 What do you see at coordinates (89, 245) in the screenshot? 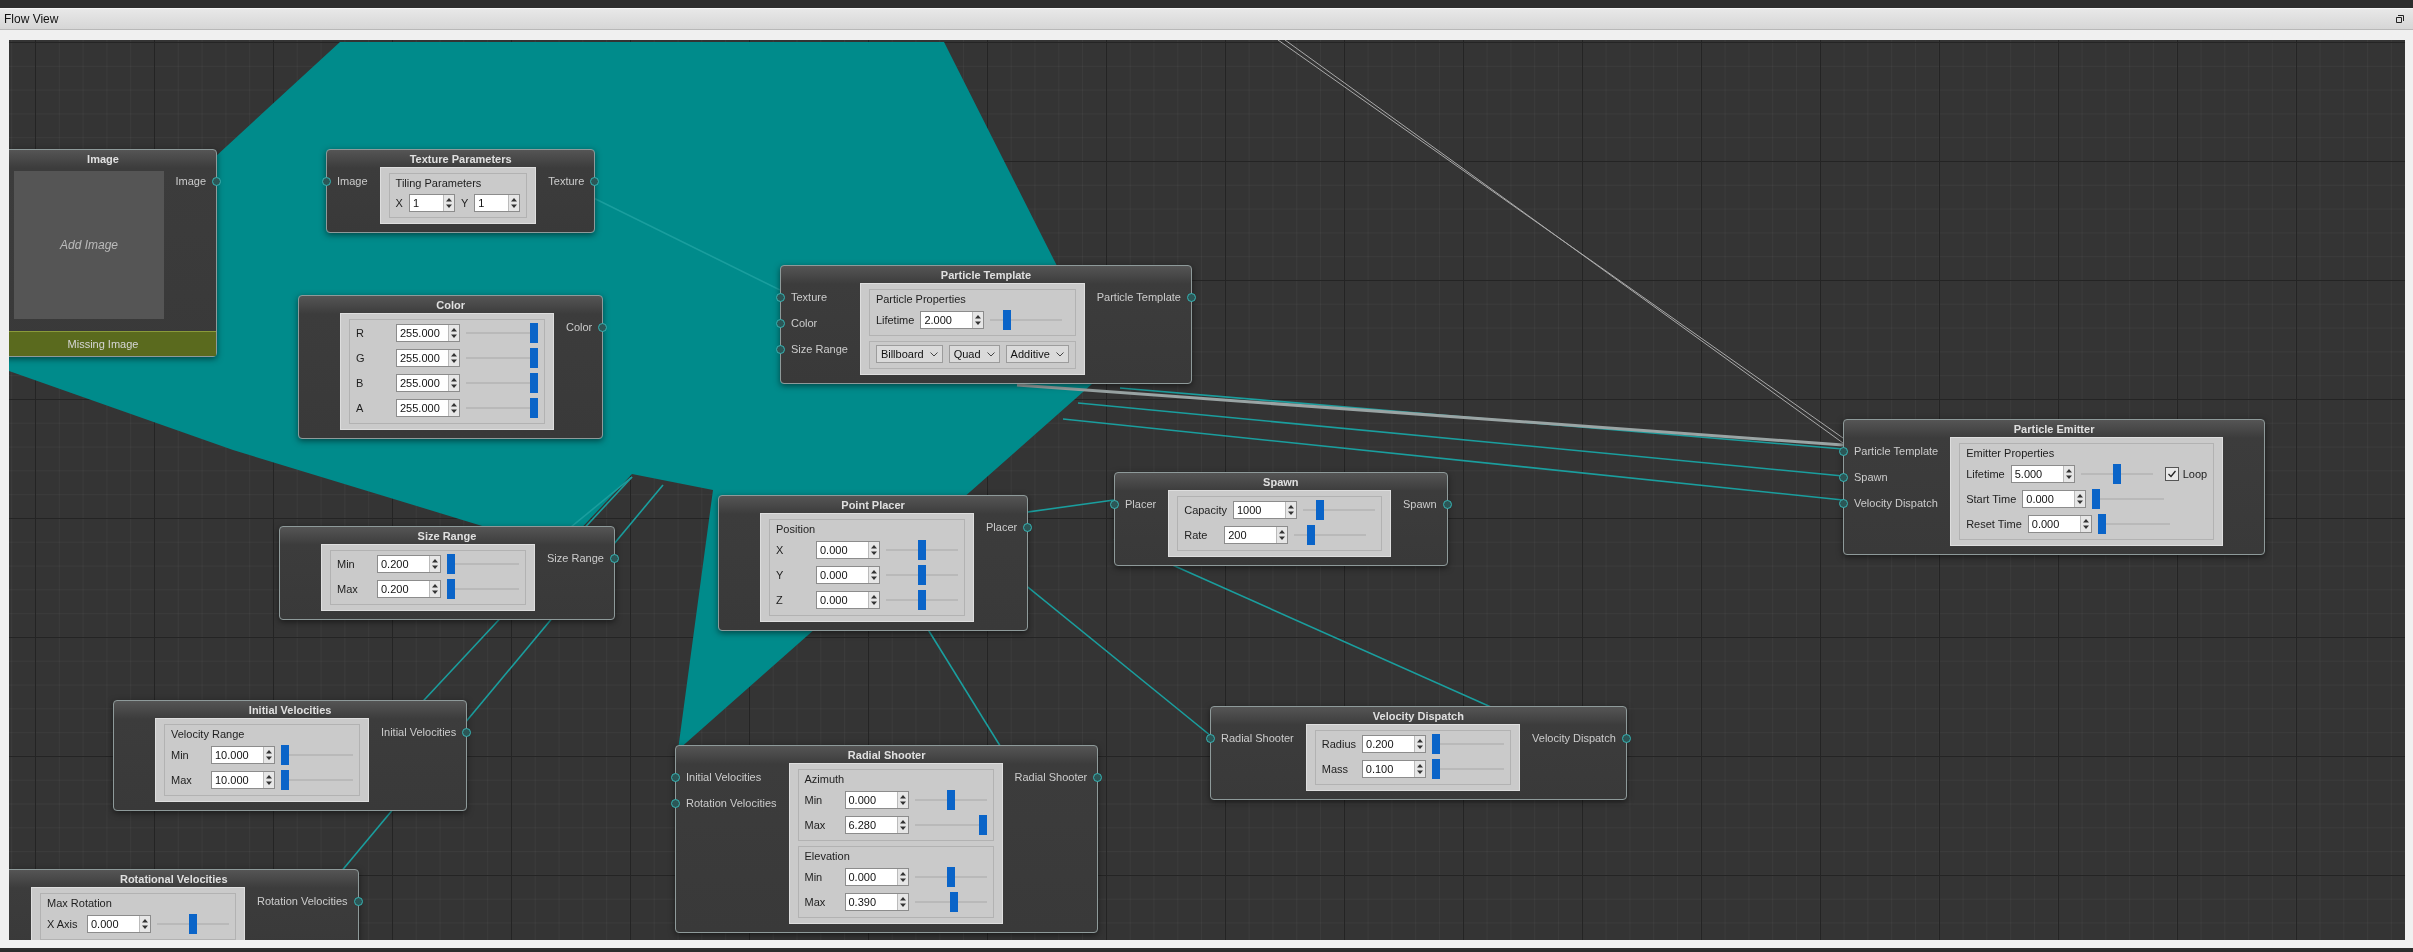
I see `image-drop-area: Add Image` at bounding box center [89, 245].